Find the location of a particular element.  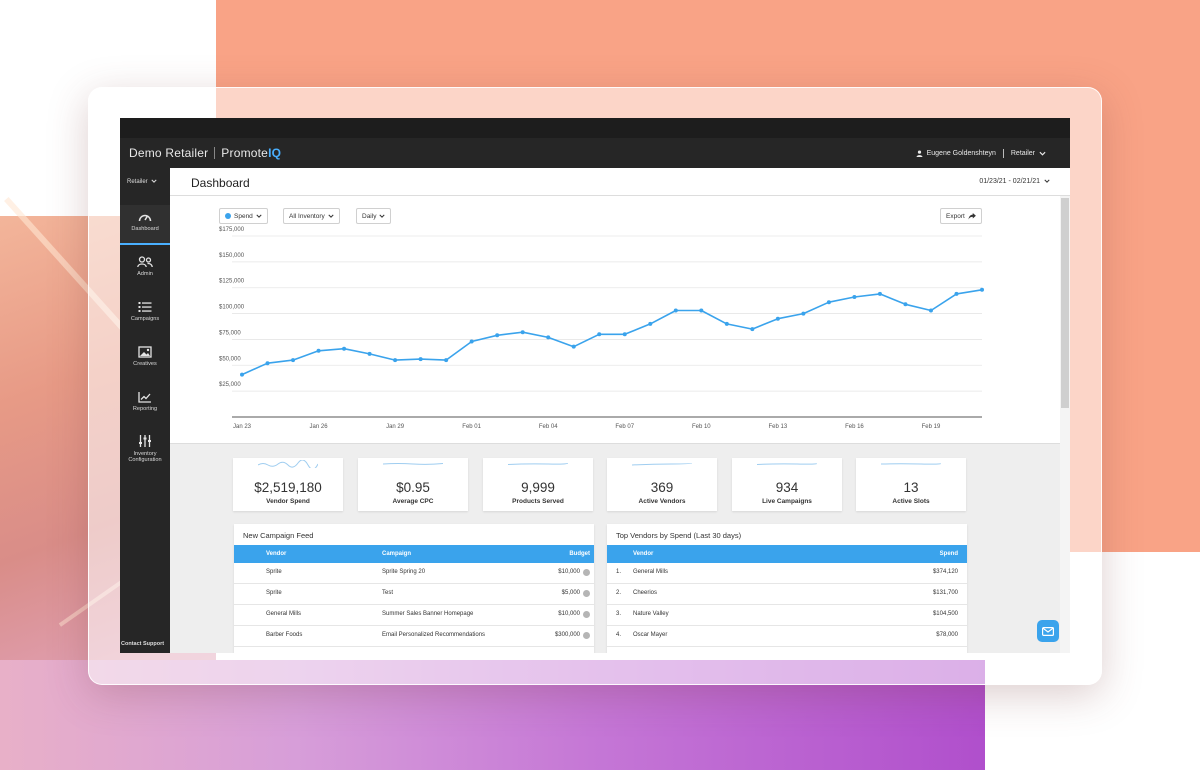

sidebar-item-dashboard: Dashboard is located at coordinates (145, 225).